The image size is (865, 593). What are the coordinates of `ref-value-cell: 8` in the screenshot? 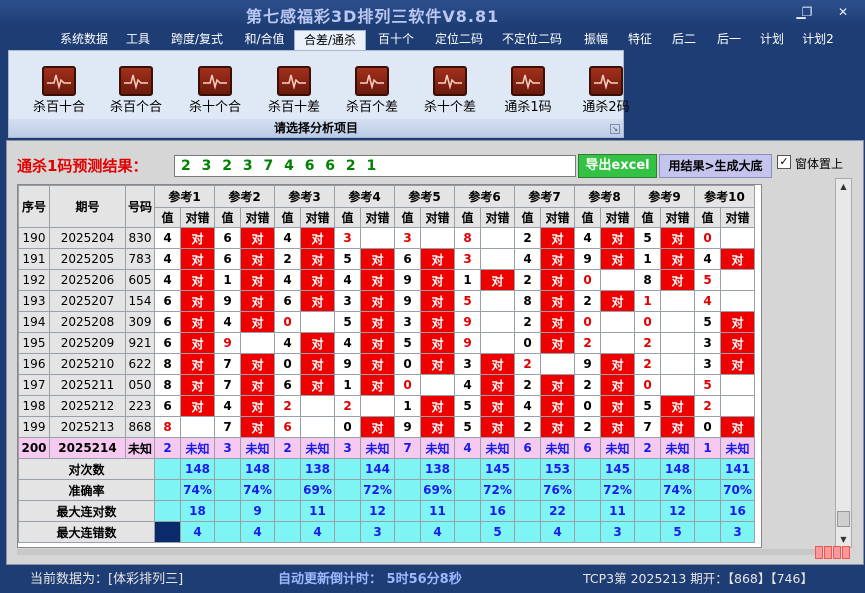 It's located at (167, 364).